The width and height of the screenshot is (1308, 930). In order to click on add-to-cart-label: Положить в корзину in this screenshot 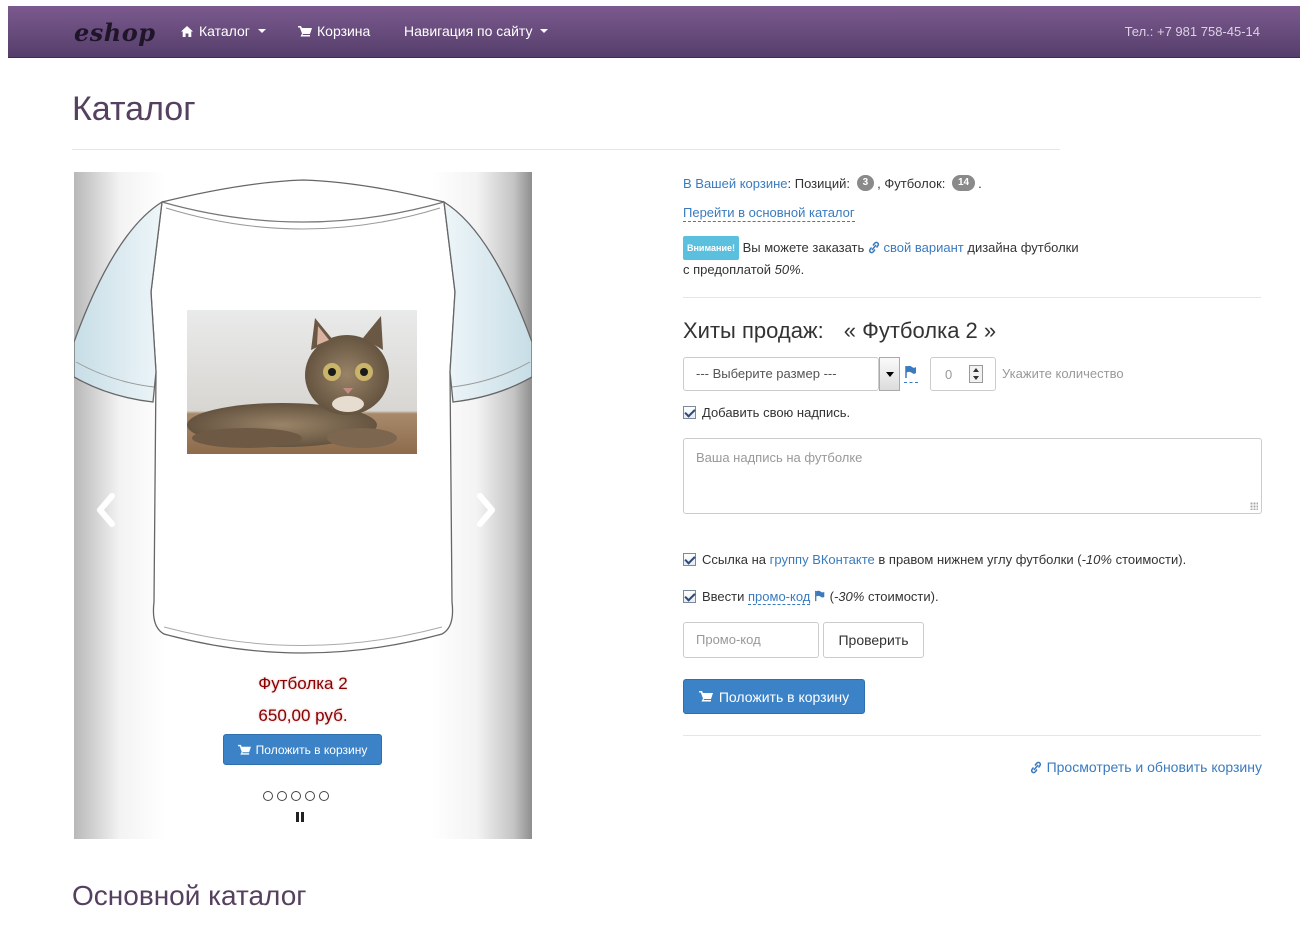, I will do `click(784, 696)`.